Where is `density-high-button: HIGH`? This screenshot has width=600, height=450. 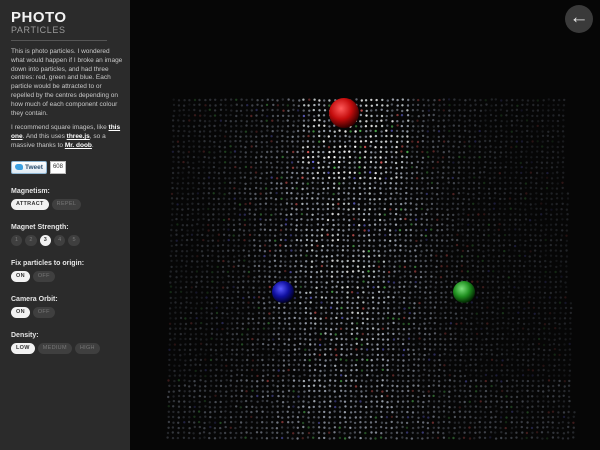
density-high-button: HIGH is located at coordinates (87, 348).